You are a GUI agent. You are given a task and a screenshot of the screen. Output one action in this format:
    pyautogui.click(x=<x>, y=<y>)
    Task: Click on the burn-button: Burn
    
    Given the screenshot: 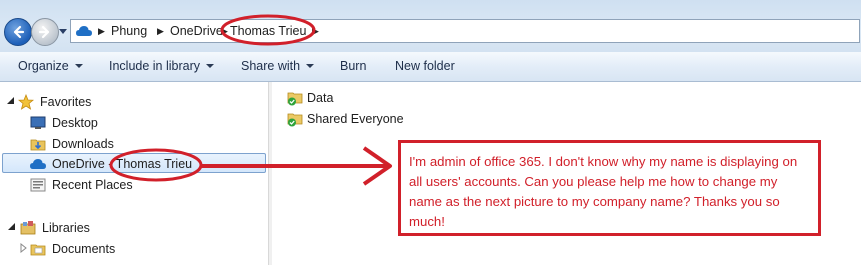 What is the action you would take?
    pyautogui.click(x=353, y=66)
    